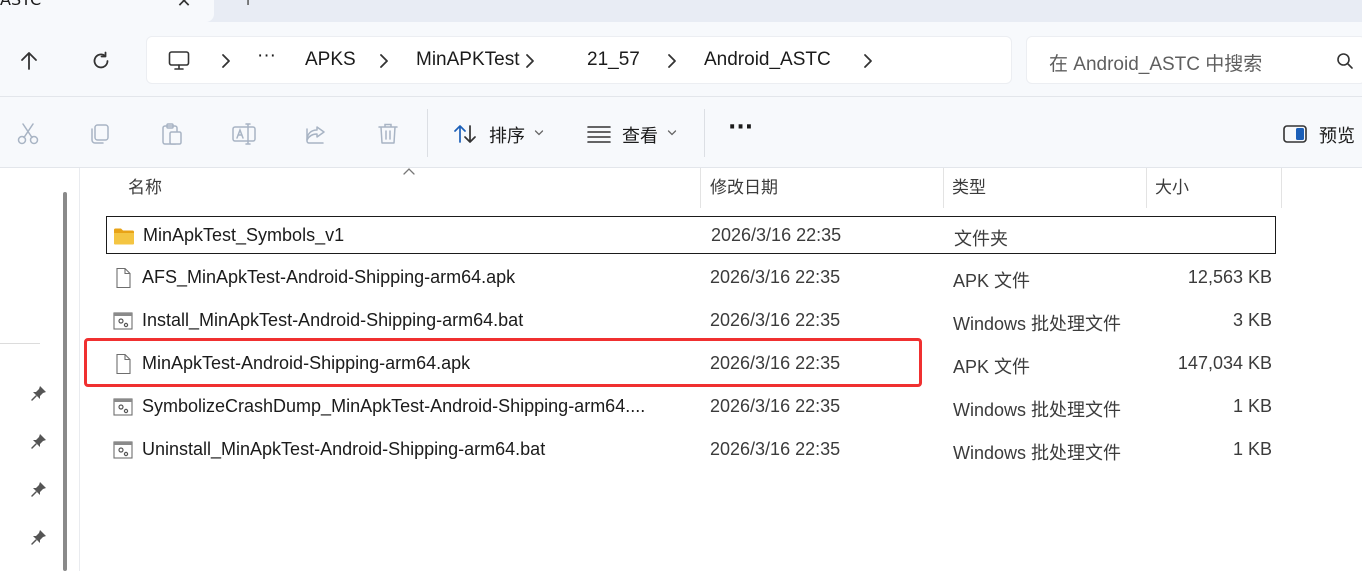 The image size is (1362, 571). Describe the element at coordinates (179, 61) in the screenshot. I see `computer-icon` at that location.